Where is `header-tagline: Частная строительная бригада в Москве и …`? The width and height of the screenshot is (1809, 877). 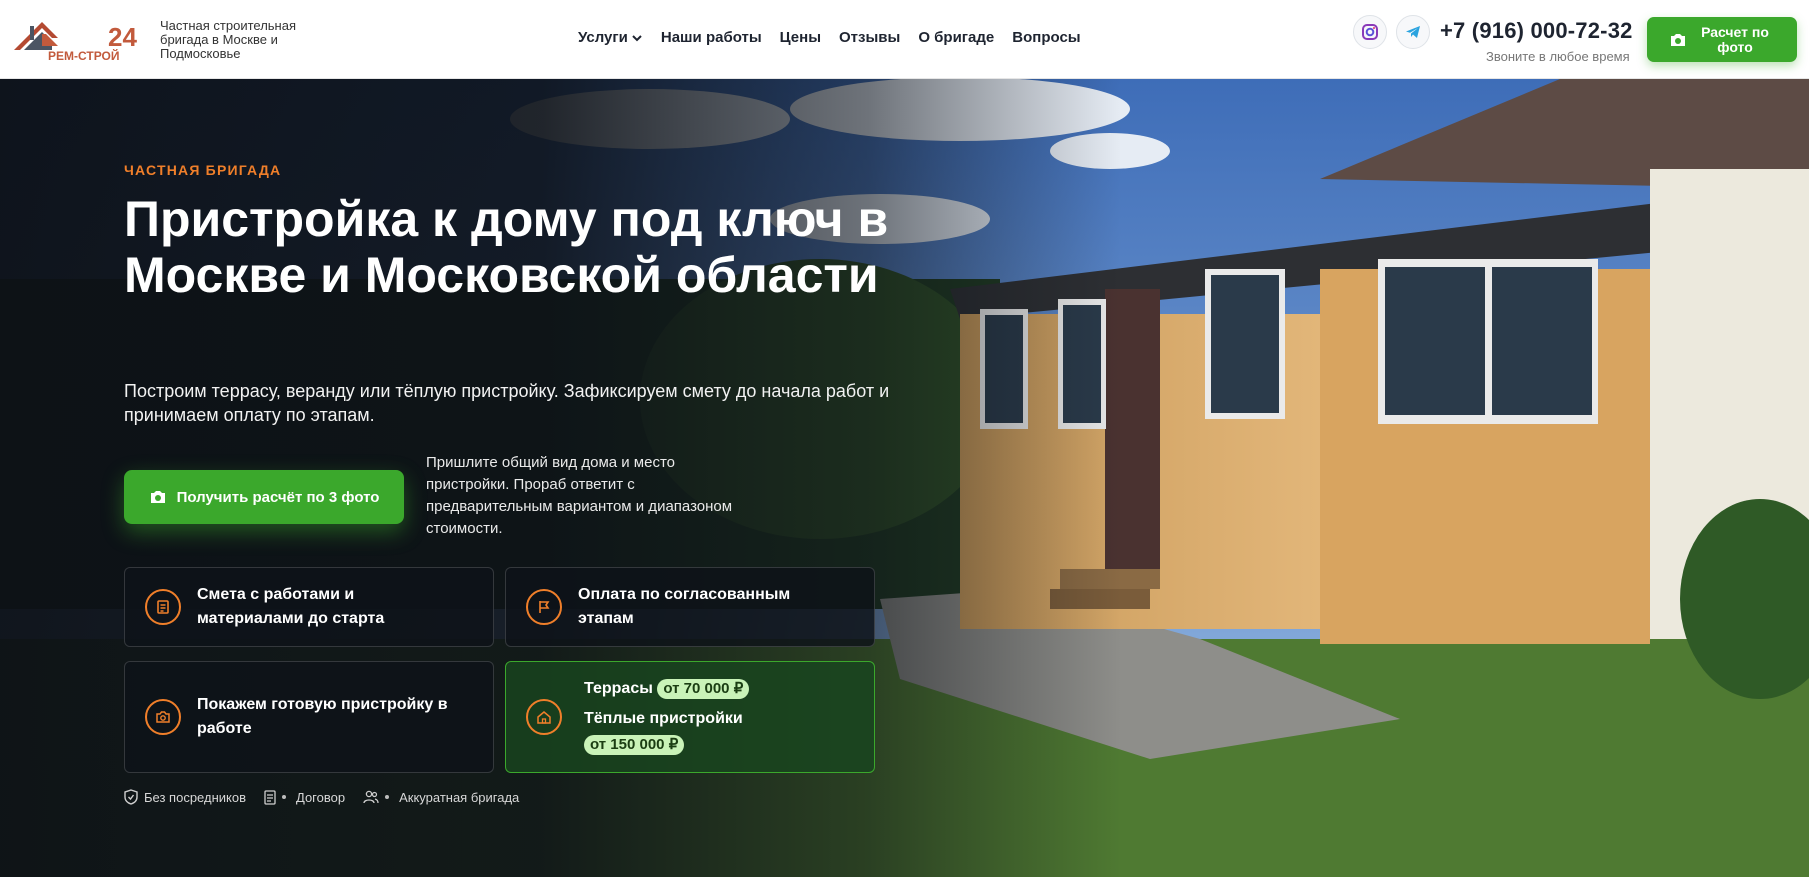
header-tagline: Частная строительная бригада в Москве и … is located at coordinates (228, 39).